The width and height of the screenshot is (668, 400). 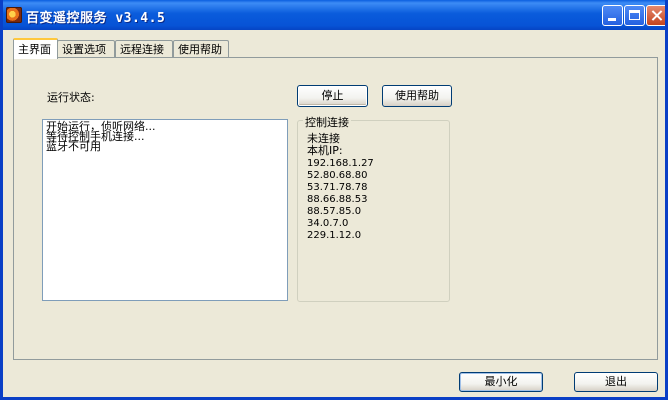 I want to click on local-ip-label: 本机IP:, so click(x=325, y=150).